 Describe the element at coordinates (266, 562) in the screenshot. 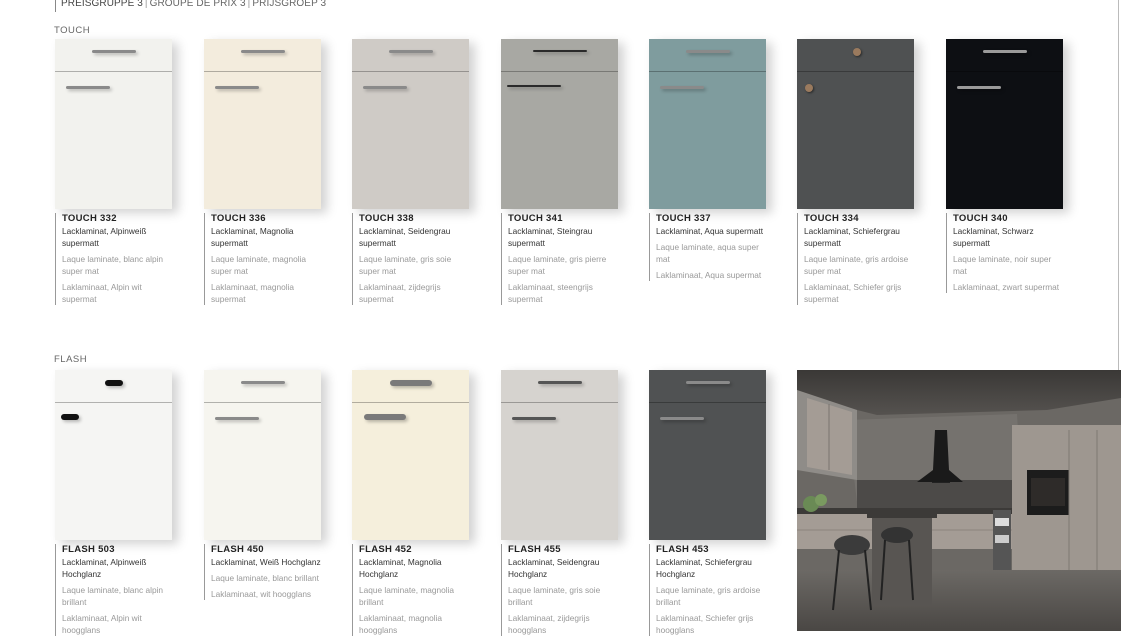

I see `description-de: Lacklaminat, Weiß Hochglanz` at that location.